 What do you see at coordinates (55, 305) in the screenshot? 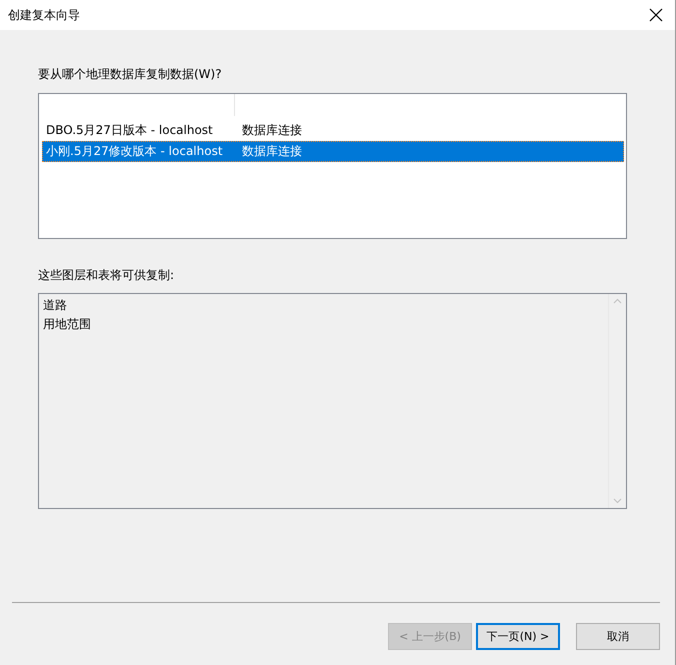
I see `layer-name: 道路` at bounding box center [55, 305].